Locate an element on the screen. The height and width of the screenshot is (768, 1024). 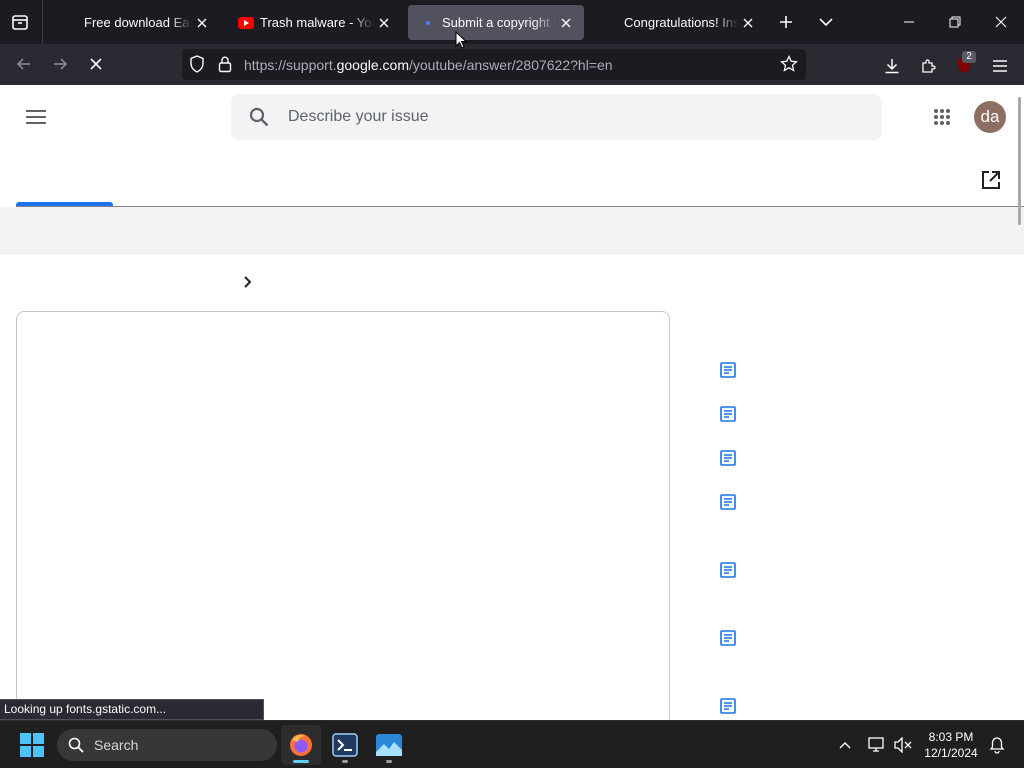
minimize-button is located at coordinates (909, 22).